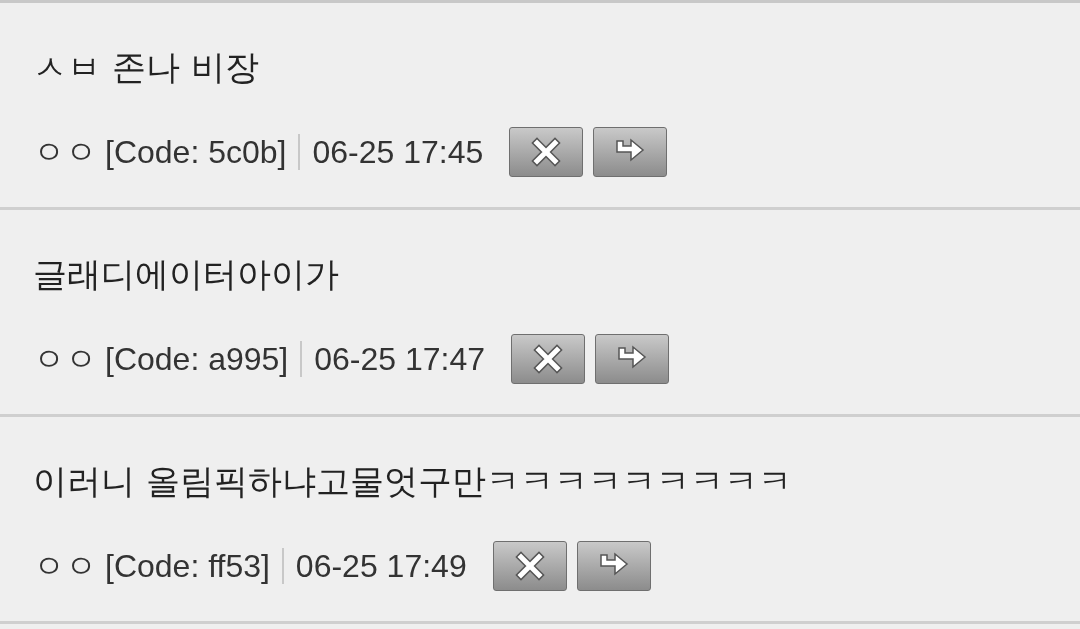  Describe the element at coordinates (400, 359) in the screenshot. I see `timestamp: 06-25 17:47` at that location.